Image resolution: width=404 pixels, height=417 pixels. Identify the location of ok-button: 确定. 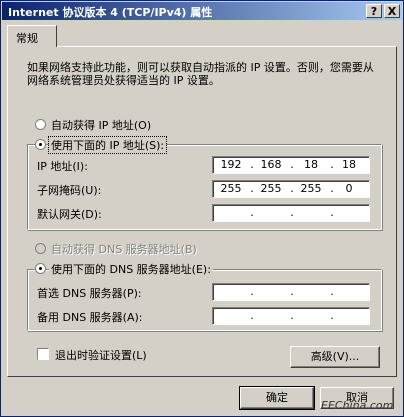
(277, 398).